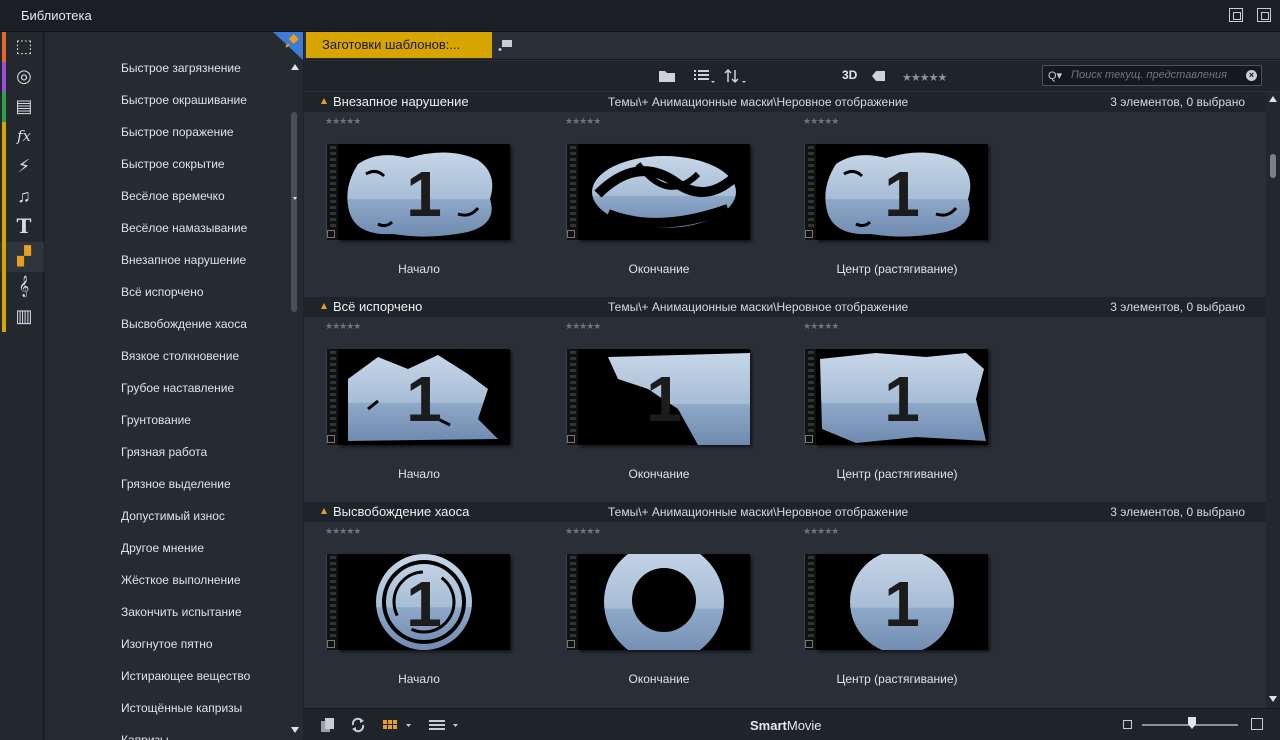 The height and width of the screenshot is (740, 1280). Describe the element at coordinates (1055, 75) in the screenshot. I see `search-icon: Q▾` at that location.